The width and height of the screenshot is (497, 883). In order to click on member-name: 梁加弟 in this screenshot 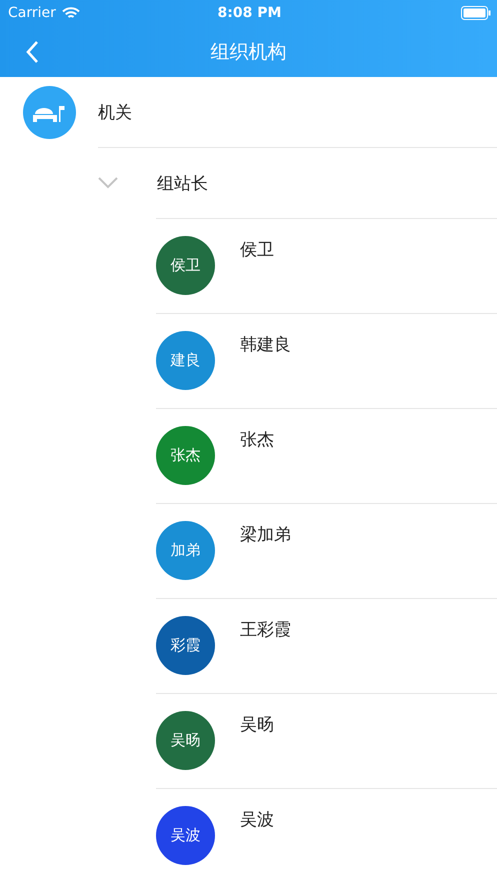, I will do `click(265, 534)`.